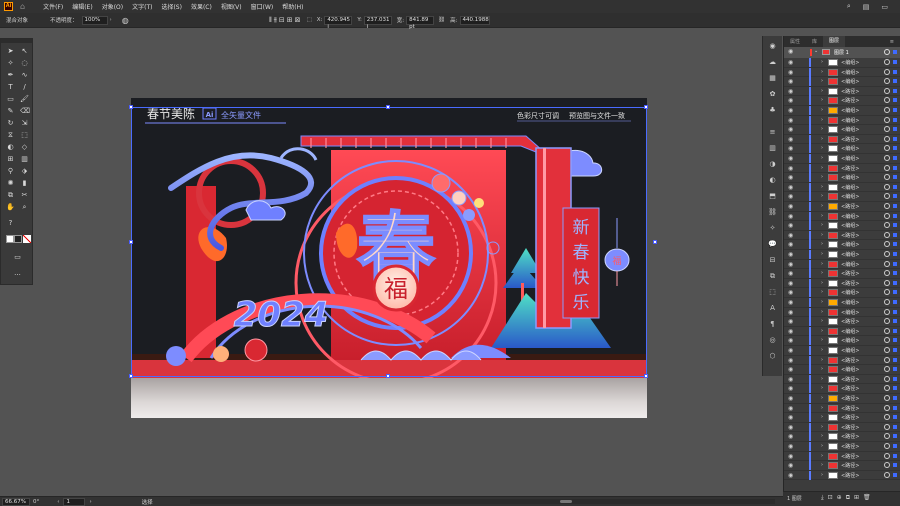 This screenshot has width=900, height=506. What do you see at coordinates (842, 52) in the screenshot?
I see `layer-row-top: ◉ ⌄ 图层 1` at bounding box center [842, 52].